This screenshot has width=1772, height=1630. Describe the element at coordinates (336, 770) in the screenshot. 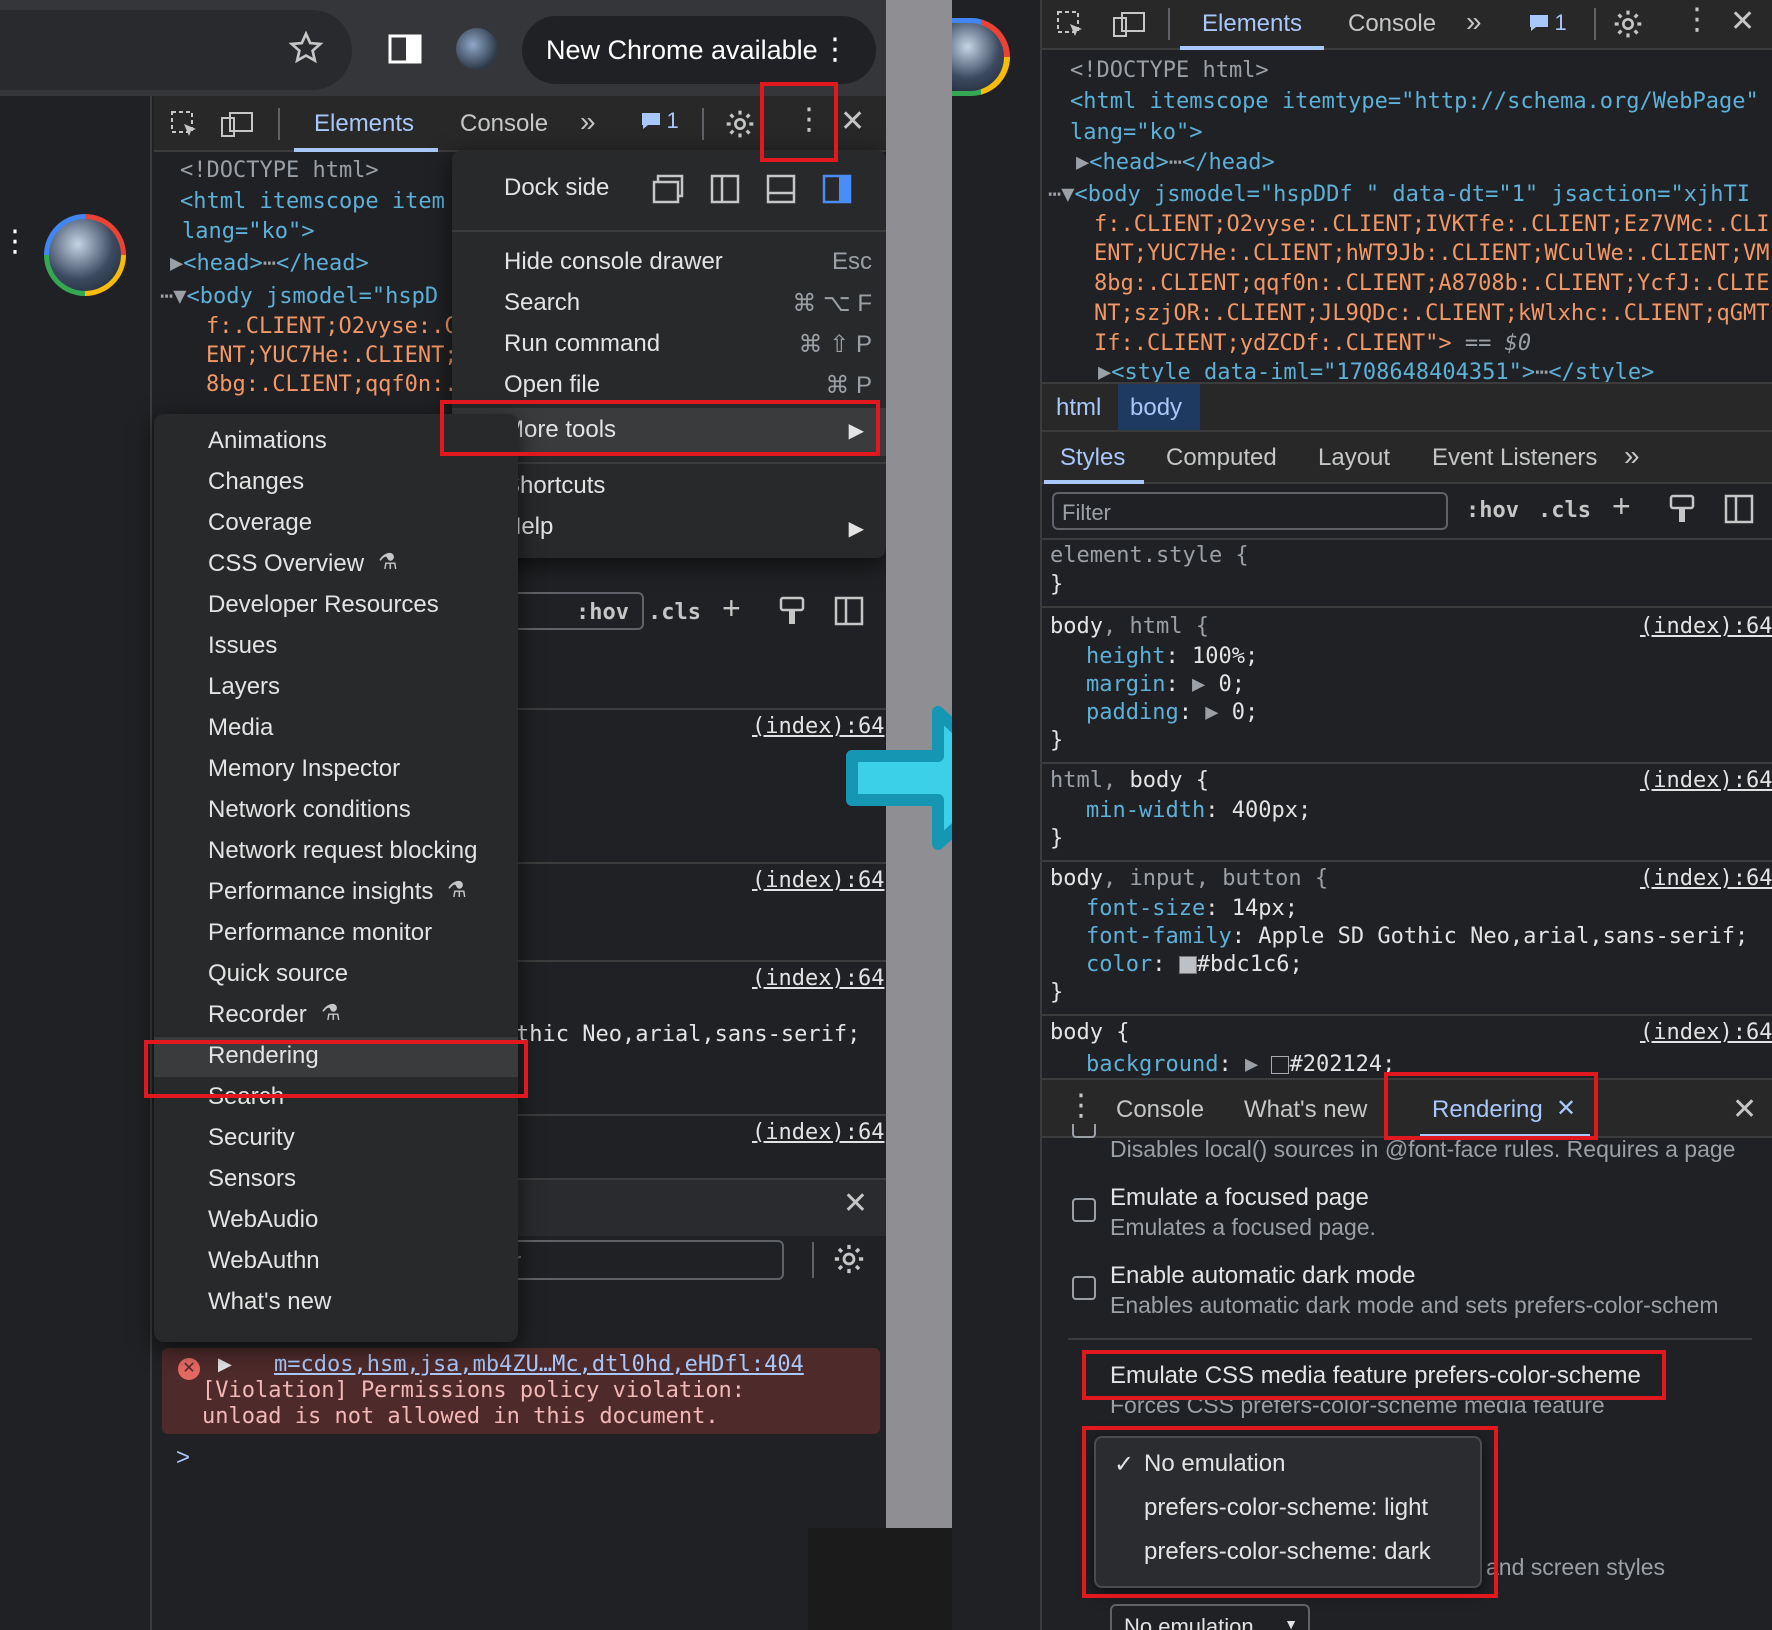

I see `more-tools-item: Memory Inspector` at that location.